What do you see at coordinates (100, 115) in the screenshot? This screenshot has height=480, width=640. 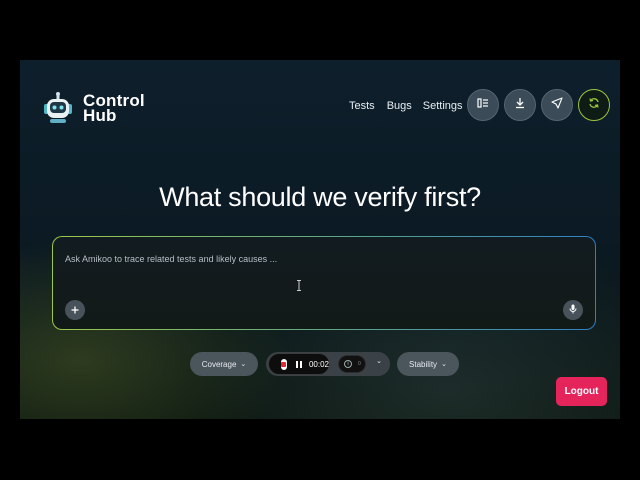 I see `brand-name-line2: Hub` at bounding box center [100, 115].